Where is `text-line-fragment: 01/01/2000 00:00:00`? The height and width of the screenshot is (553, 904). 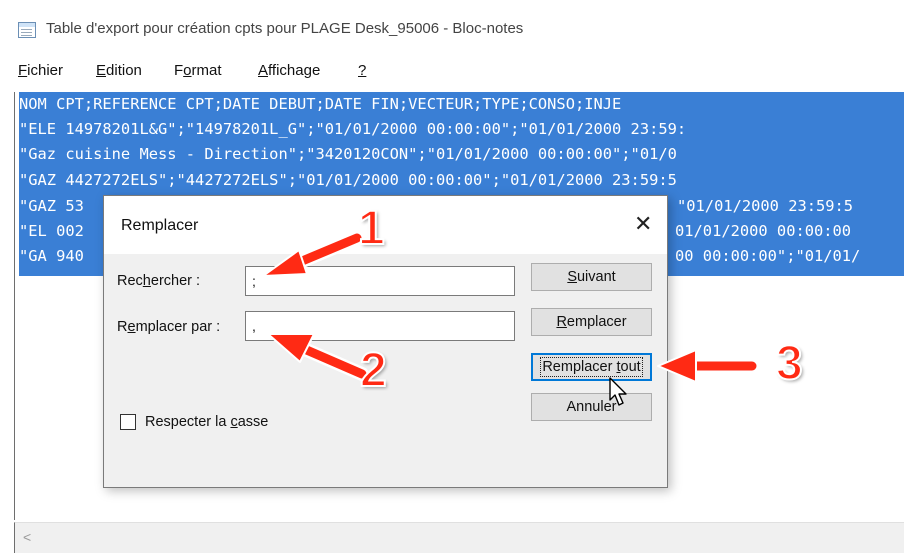 text-line-fragment: 01/01/2000 00:00:00 is located at coordinates (763, 231).